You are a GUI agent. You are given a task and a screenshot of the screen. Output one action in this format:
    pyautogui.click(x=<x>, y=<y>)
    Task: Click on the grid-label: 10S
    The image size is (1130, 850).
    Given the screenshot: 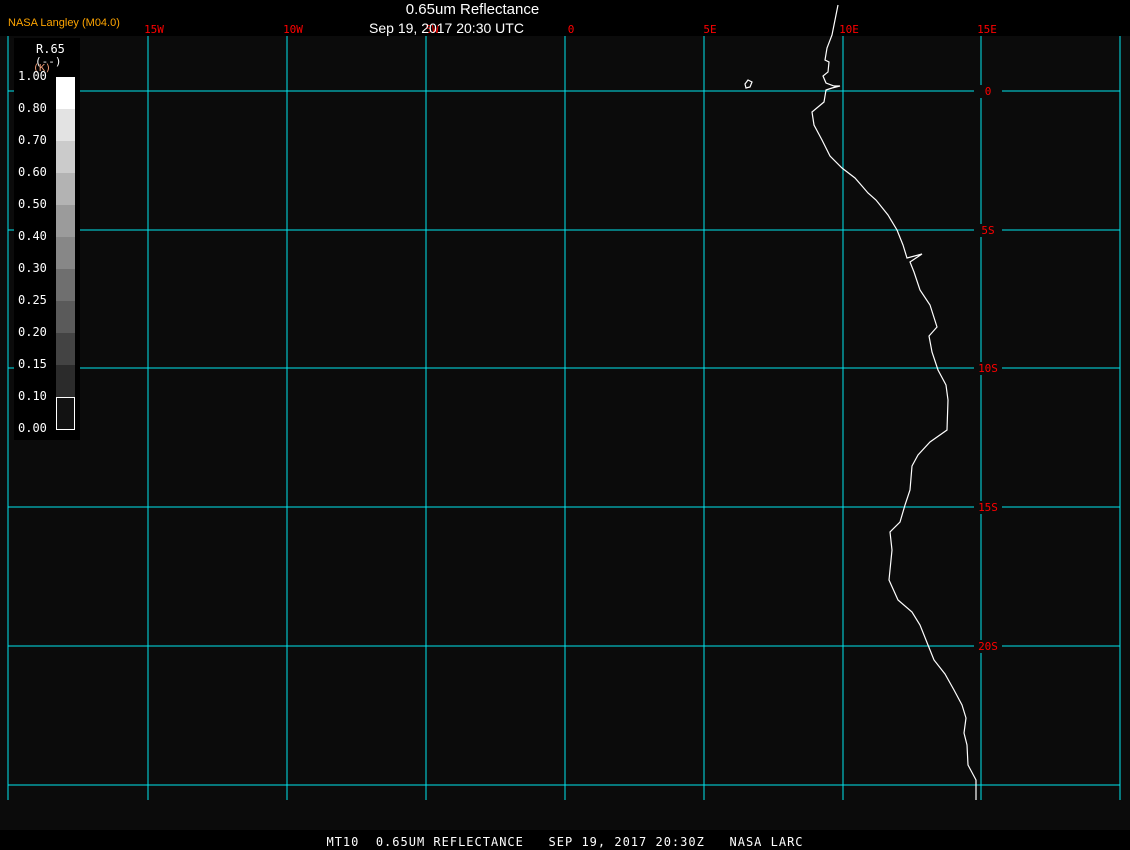 What is the action you would take?
    pyautogui.click(x=988, y=368)
    